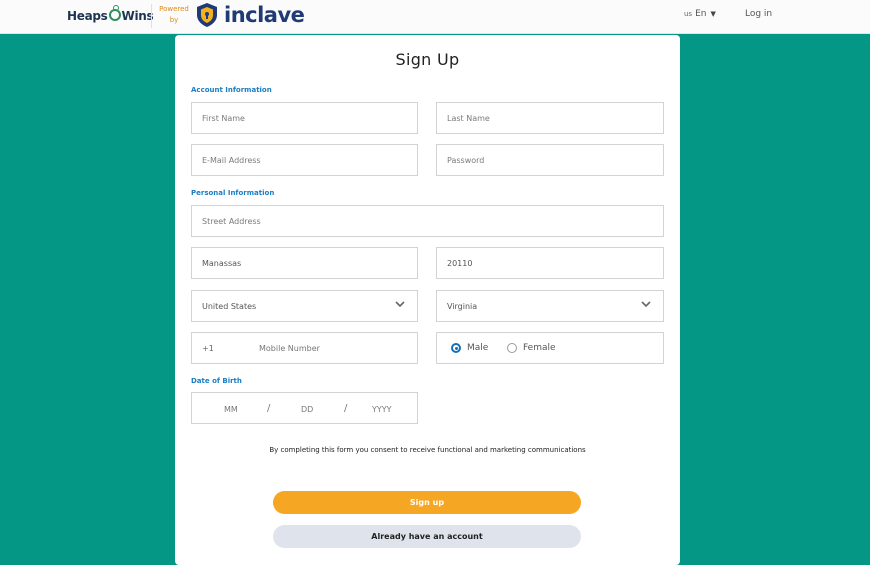 This screenshot has width=870, height=565. What do you see at coordinates (462, 306) in the screenshot?
I see `state-selected-value: Virginia` at bounding box center [462, 306].